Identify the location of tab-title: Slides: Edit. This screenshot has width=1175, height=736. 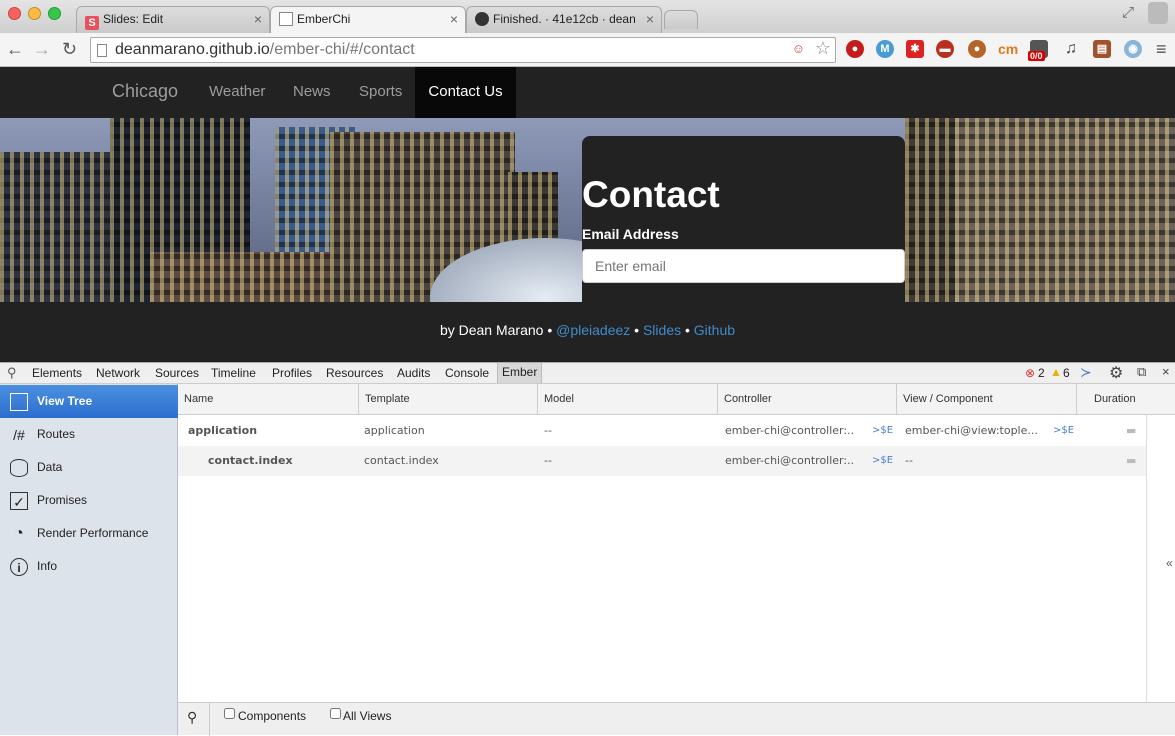
(133, 19).